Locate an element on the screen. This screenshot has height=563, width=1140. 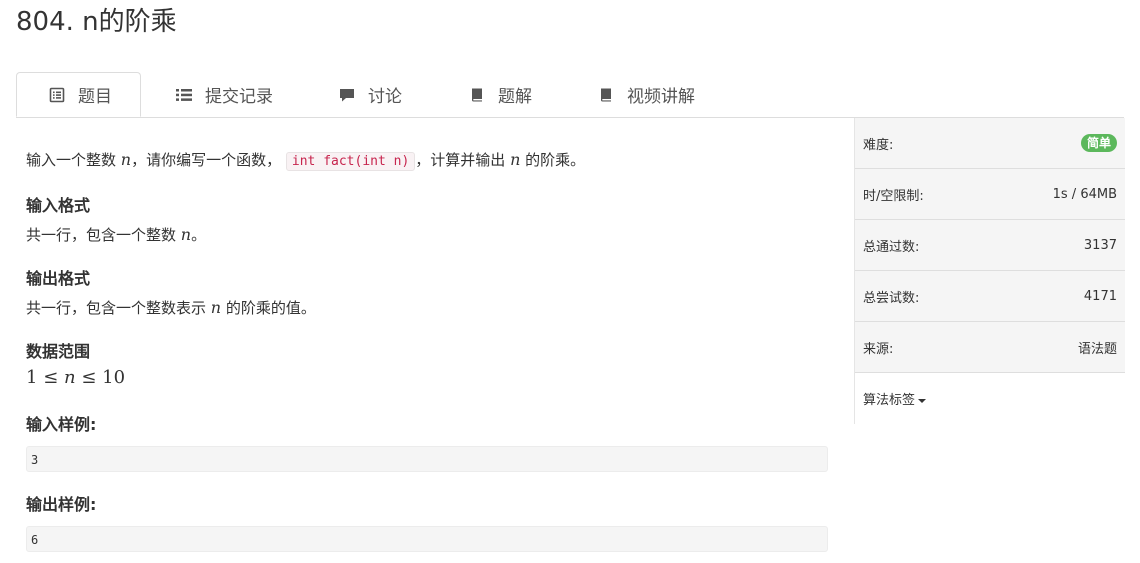
limit-label: 时/空限制: is located at coordinates (893, 196).